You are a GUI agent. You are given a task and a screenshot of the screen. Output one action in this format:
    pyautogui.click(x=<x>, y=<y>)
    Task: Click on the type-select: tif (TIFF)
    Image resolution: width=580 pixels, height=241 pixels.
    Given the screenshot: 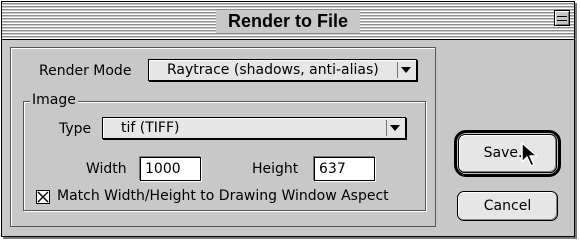 What is the action you would take?
    pyautogui.click(x=254, y=128)
    